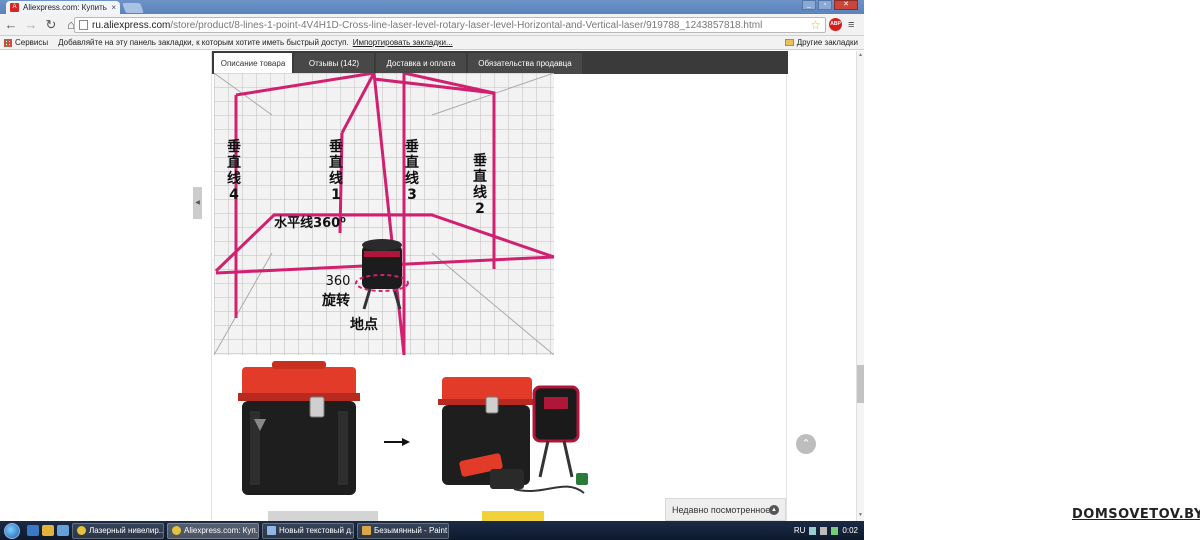  I want to click on back-arrow-icon: ←, so click(11, 25).